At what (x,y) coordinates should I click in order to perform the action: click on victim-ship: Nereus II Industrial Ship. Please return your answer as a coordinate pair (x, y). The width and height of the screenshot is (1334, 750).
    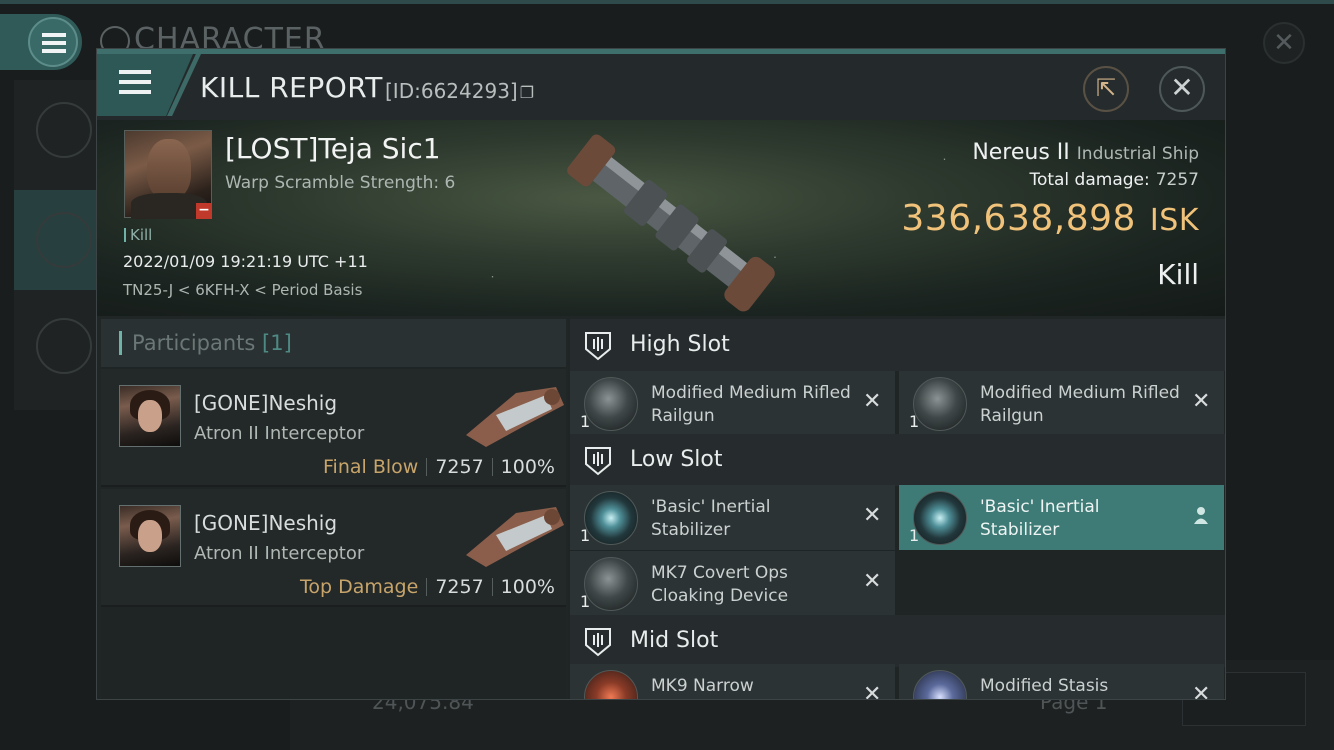
    Looking at the image, I should click on (1085, 152).